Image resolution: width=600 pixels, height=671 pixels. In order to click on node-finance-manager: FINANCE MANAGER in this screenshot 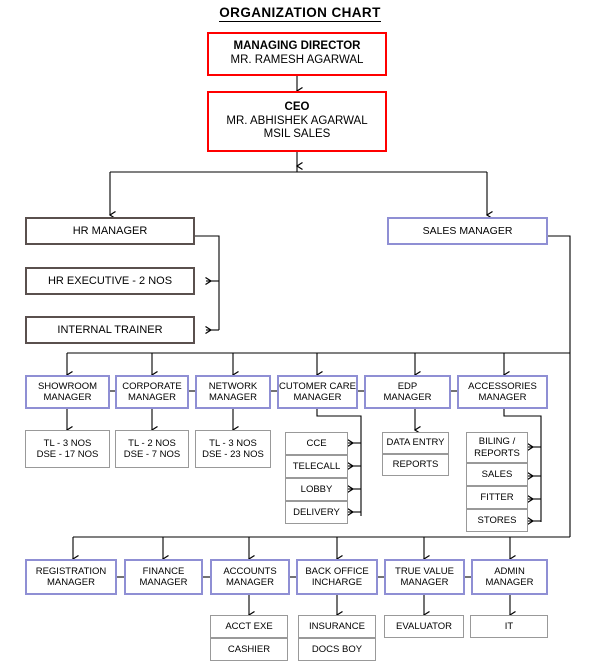, I will do `click(163, 577)`.